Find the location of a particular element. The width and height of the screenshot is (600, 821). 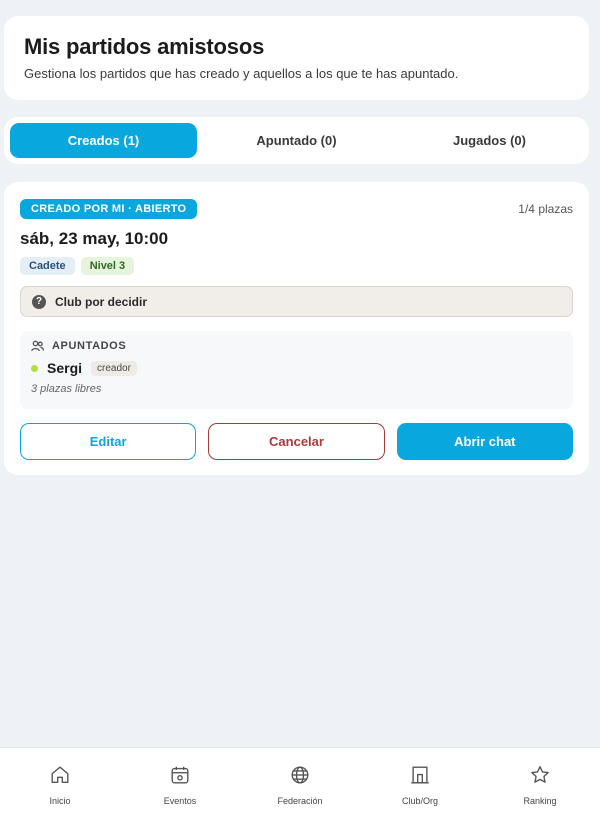

player-row: Sergi creador is located at coordinates (296, 368).